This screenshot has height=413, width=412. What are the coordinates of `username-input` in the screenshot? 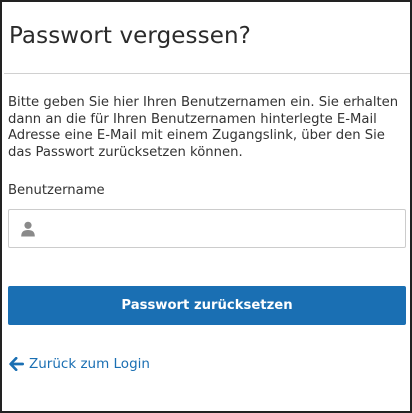 It's located at (224, 228).